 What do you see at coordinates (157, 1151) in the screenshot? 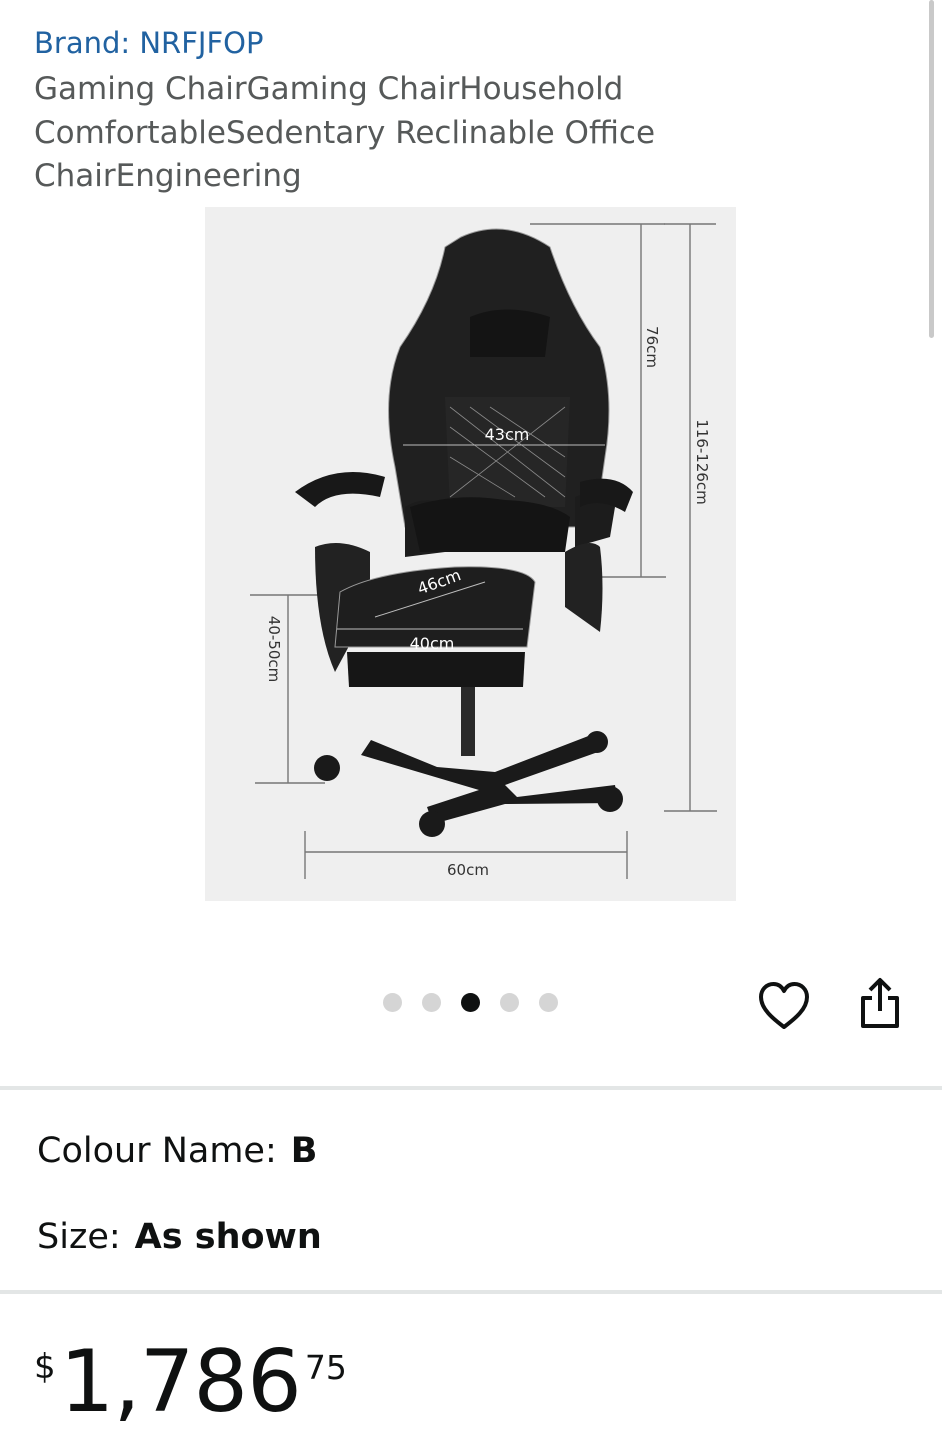
I see `colour-label: Colour Name:` at bounding box center [157, 1151].